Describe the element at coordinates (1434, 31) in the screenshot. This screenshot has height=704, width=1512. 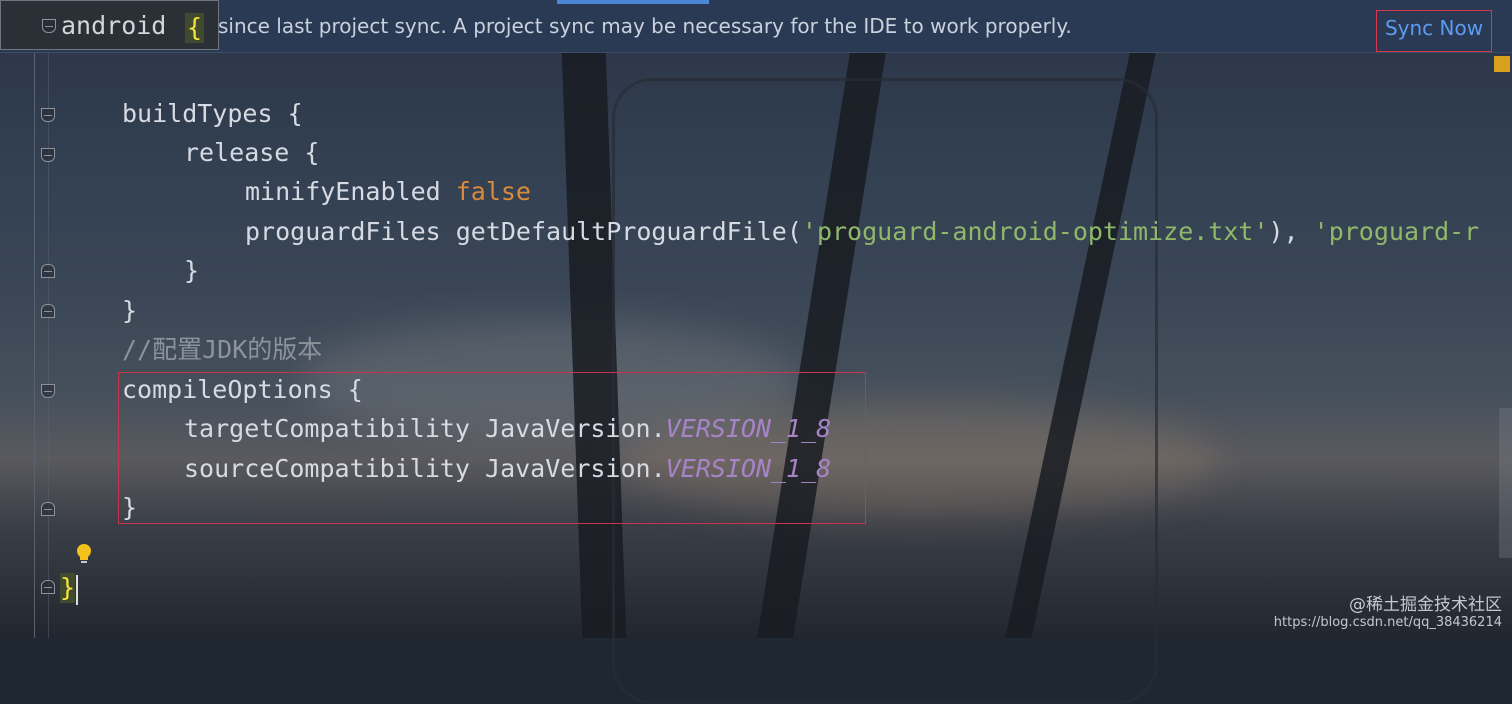
I see `sync-now-link: Sync Now` at that location.